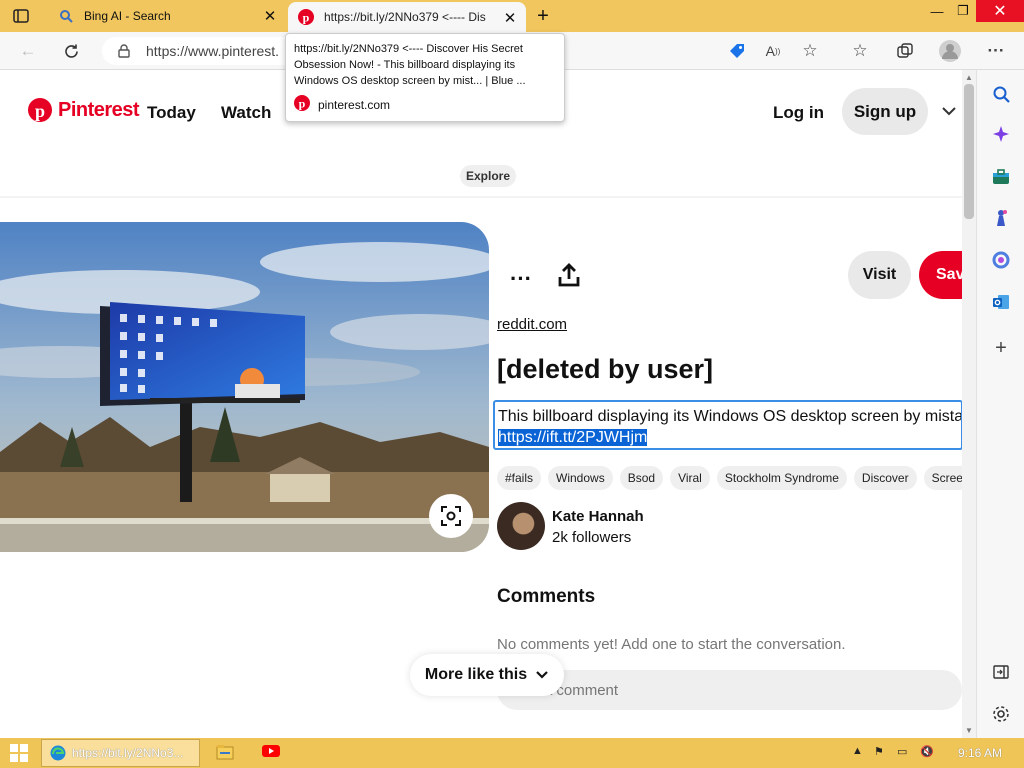  What do you see at coordinates (21, 16) in the screenshot?
I see `tab-actions-icon` at bounding box center [21, 16].